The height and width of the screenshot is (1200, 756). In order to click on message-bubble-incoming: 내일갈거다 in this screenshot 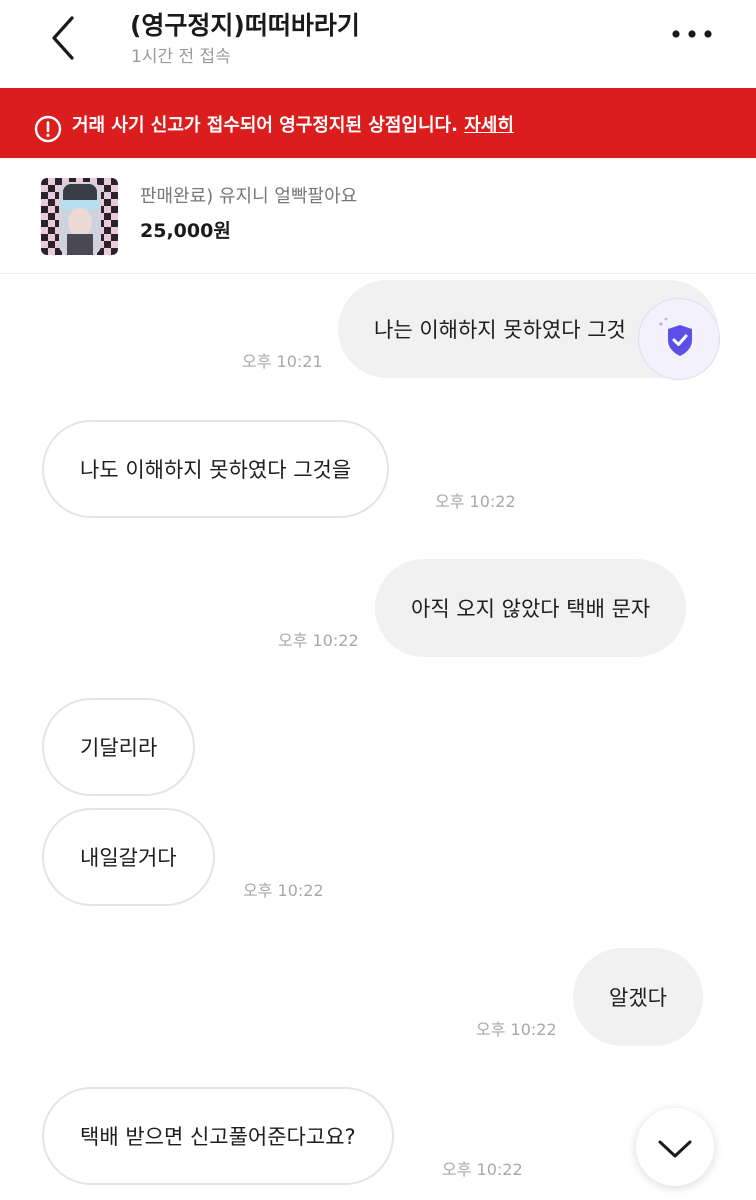, I will do `click(128, 857)`.